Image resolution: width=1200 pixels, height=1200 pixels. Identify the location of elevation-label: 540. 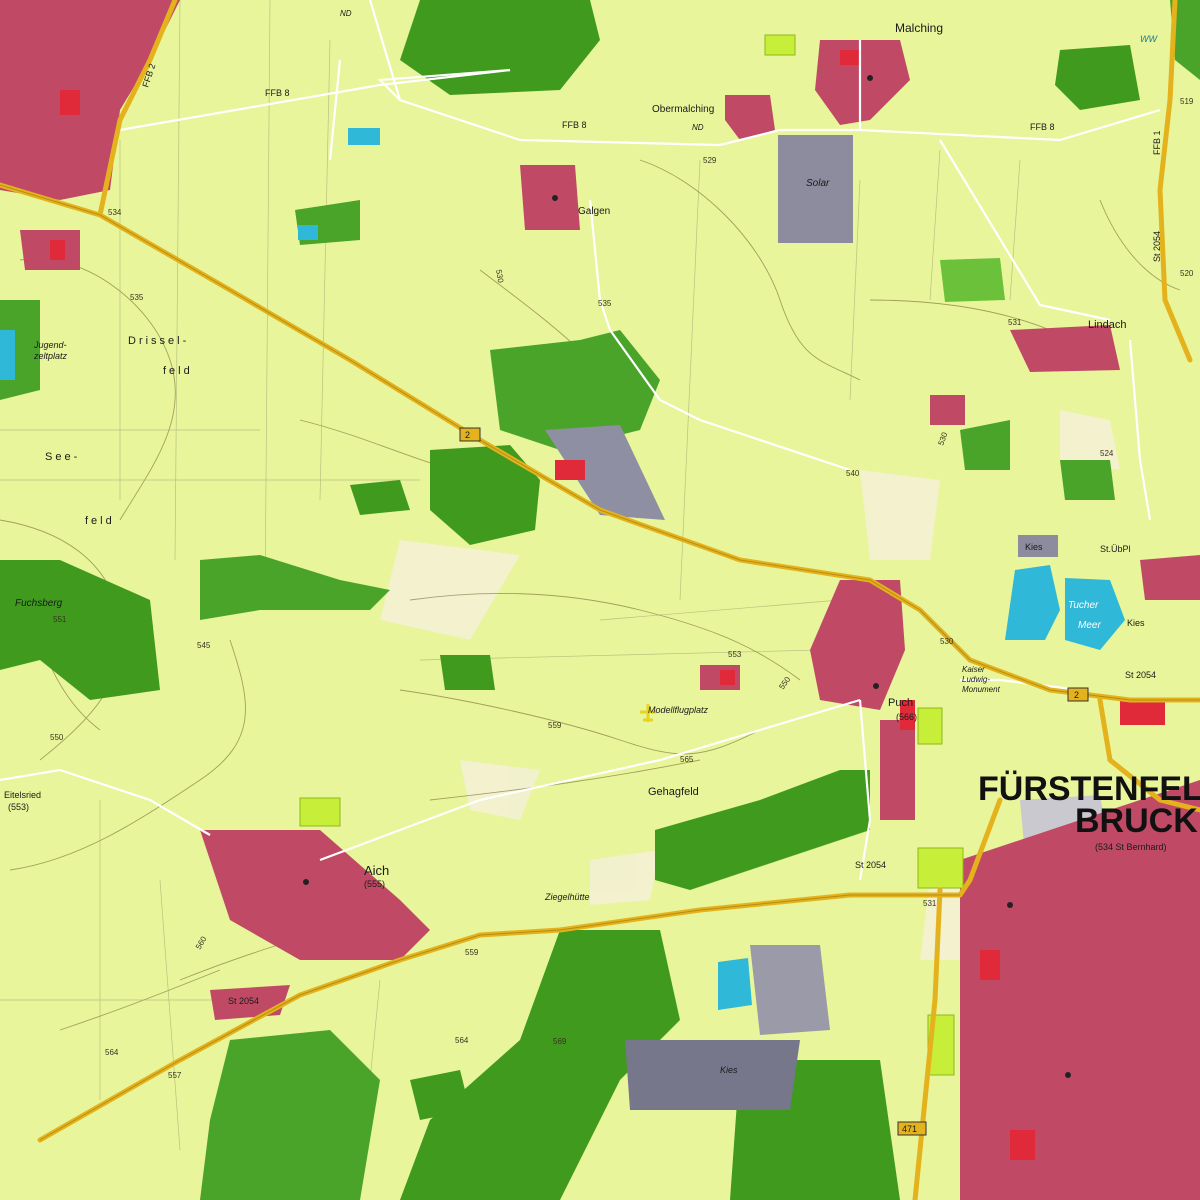
(853, 473).